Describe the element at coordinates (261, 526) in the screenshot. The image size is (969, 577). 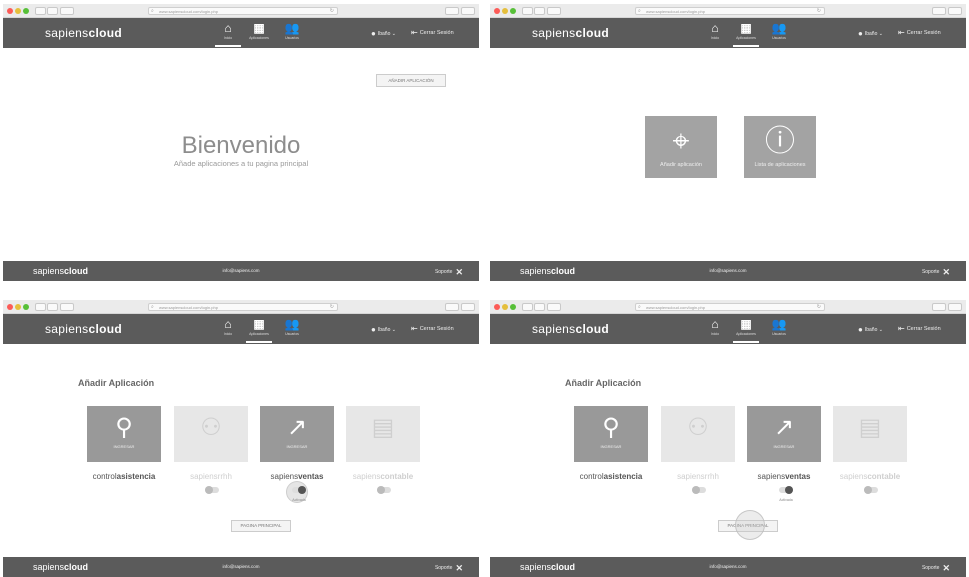
I see `home-page-button: PAGINA PRINCIPAL` at that location.